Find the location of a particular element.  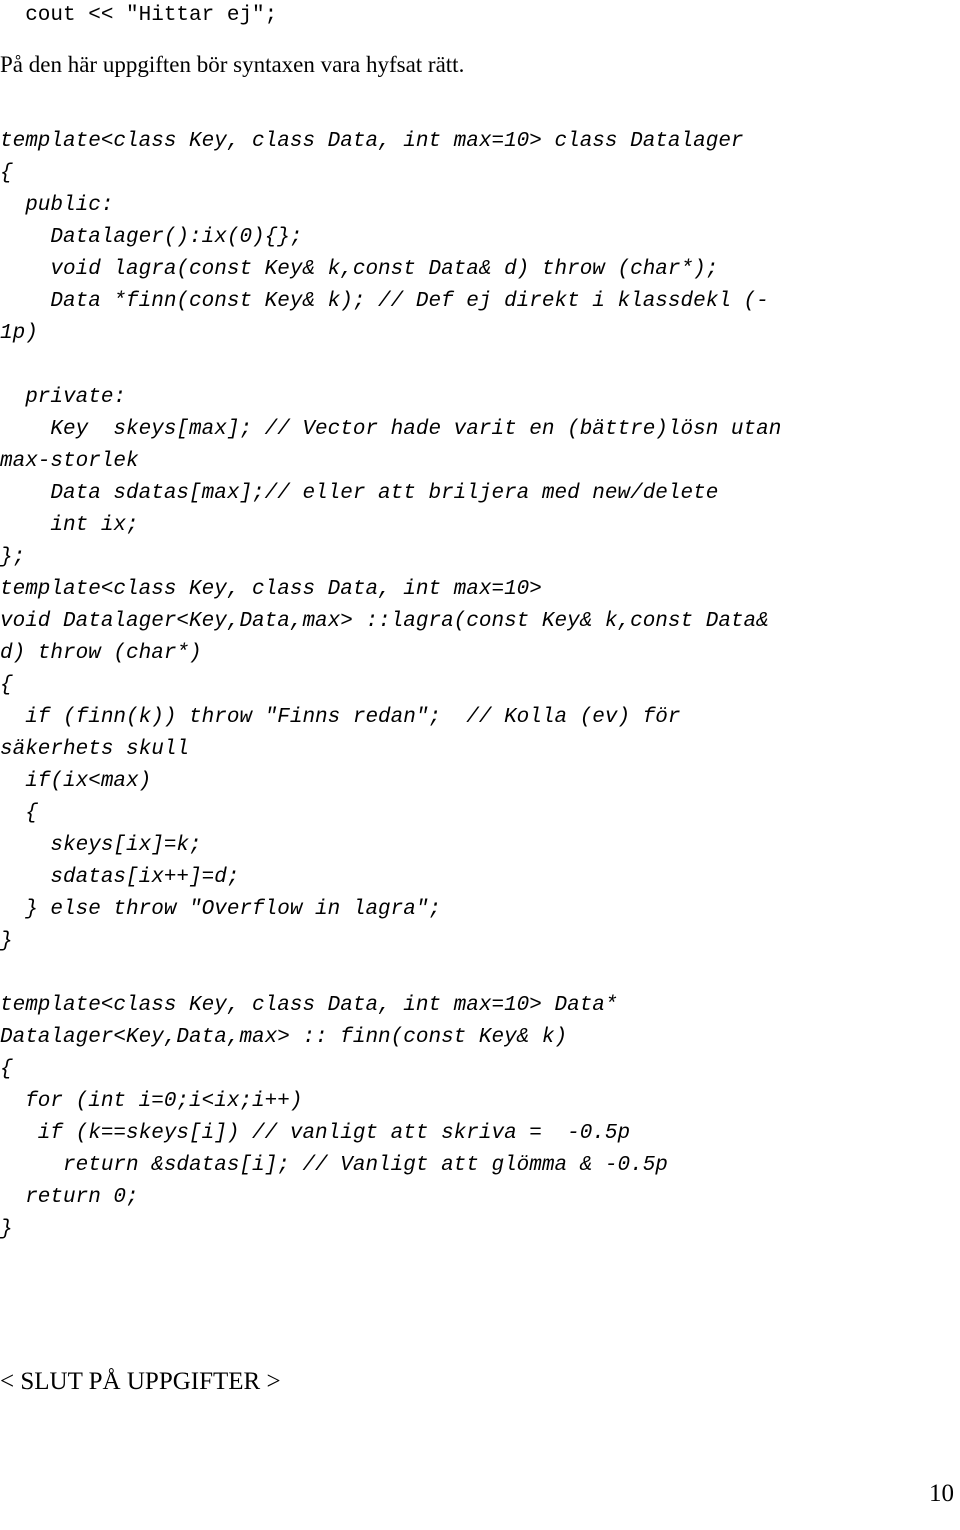

page-number: 10 is located at coordinates (941, 1493).